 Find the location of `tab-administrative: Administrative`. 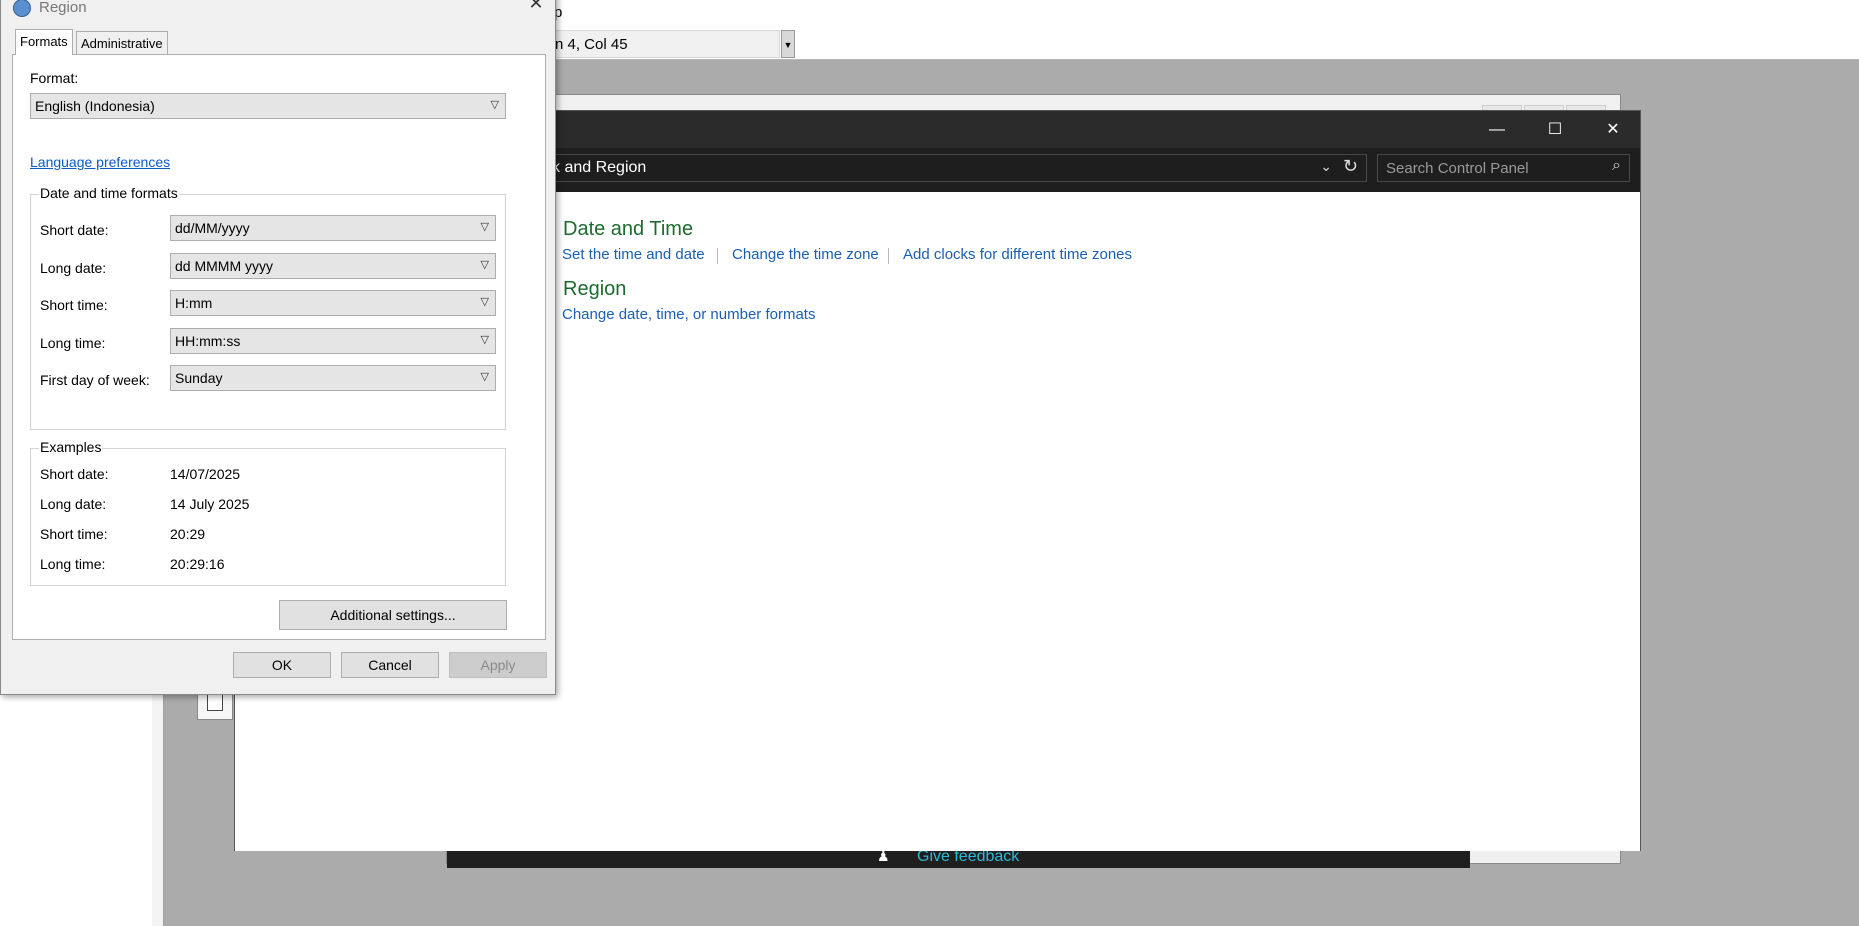

tab-administrative: Administrative is located at coordinates (122, 43).